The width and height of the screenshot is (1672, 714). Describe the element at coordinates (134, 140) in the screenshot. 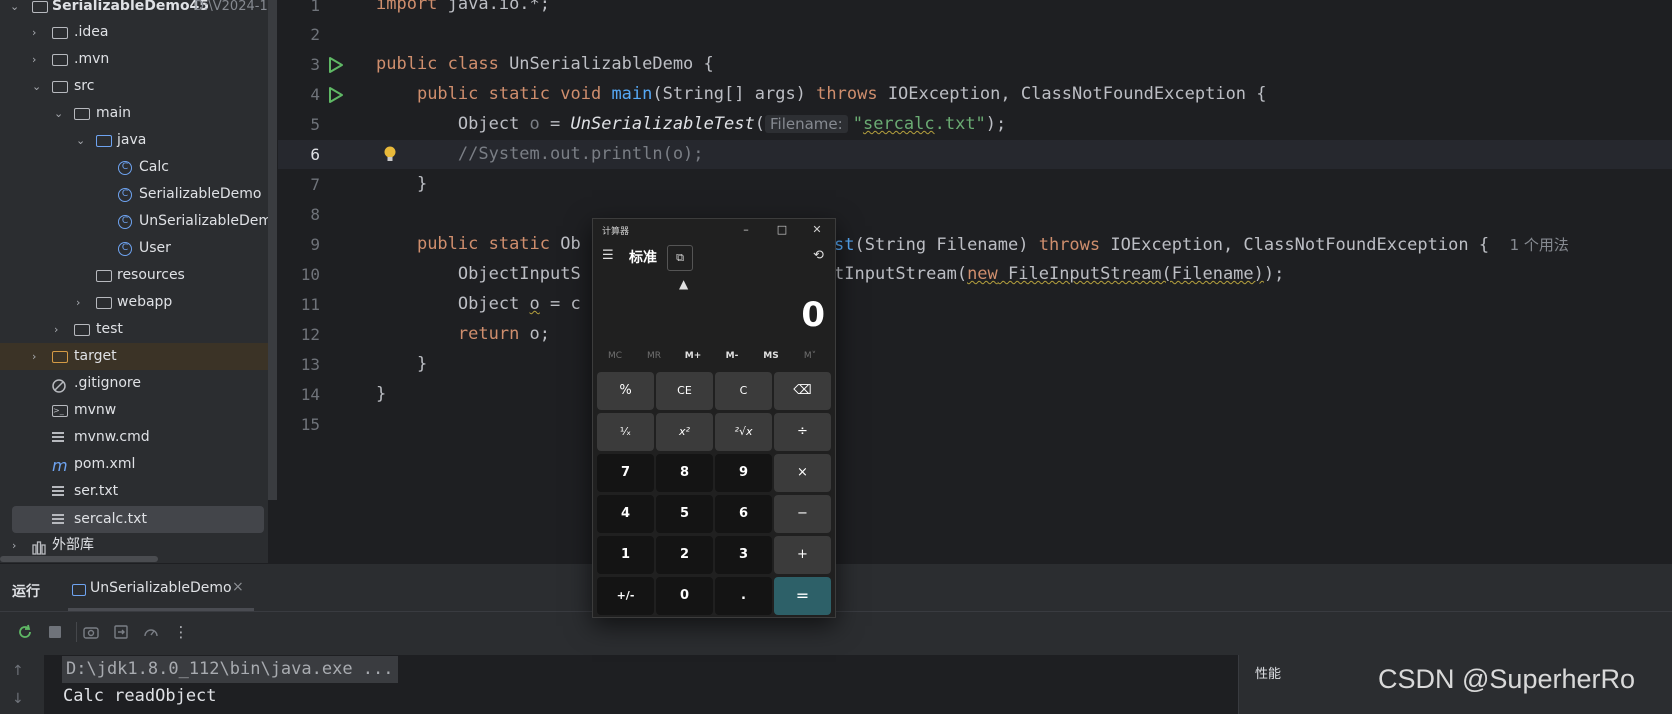

I see `tree-item-java: ⌄ java` at that location.